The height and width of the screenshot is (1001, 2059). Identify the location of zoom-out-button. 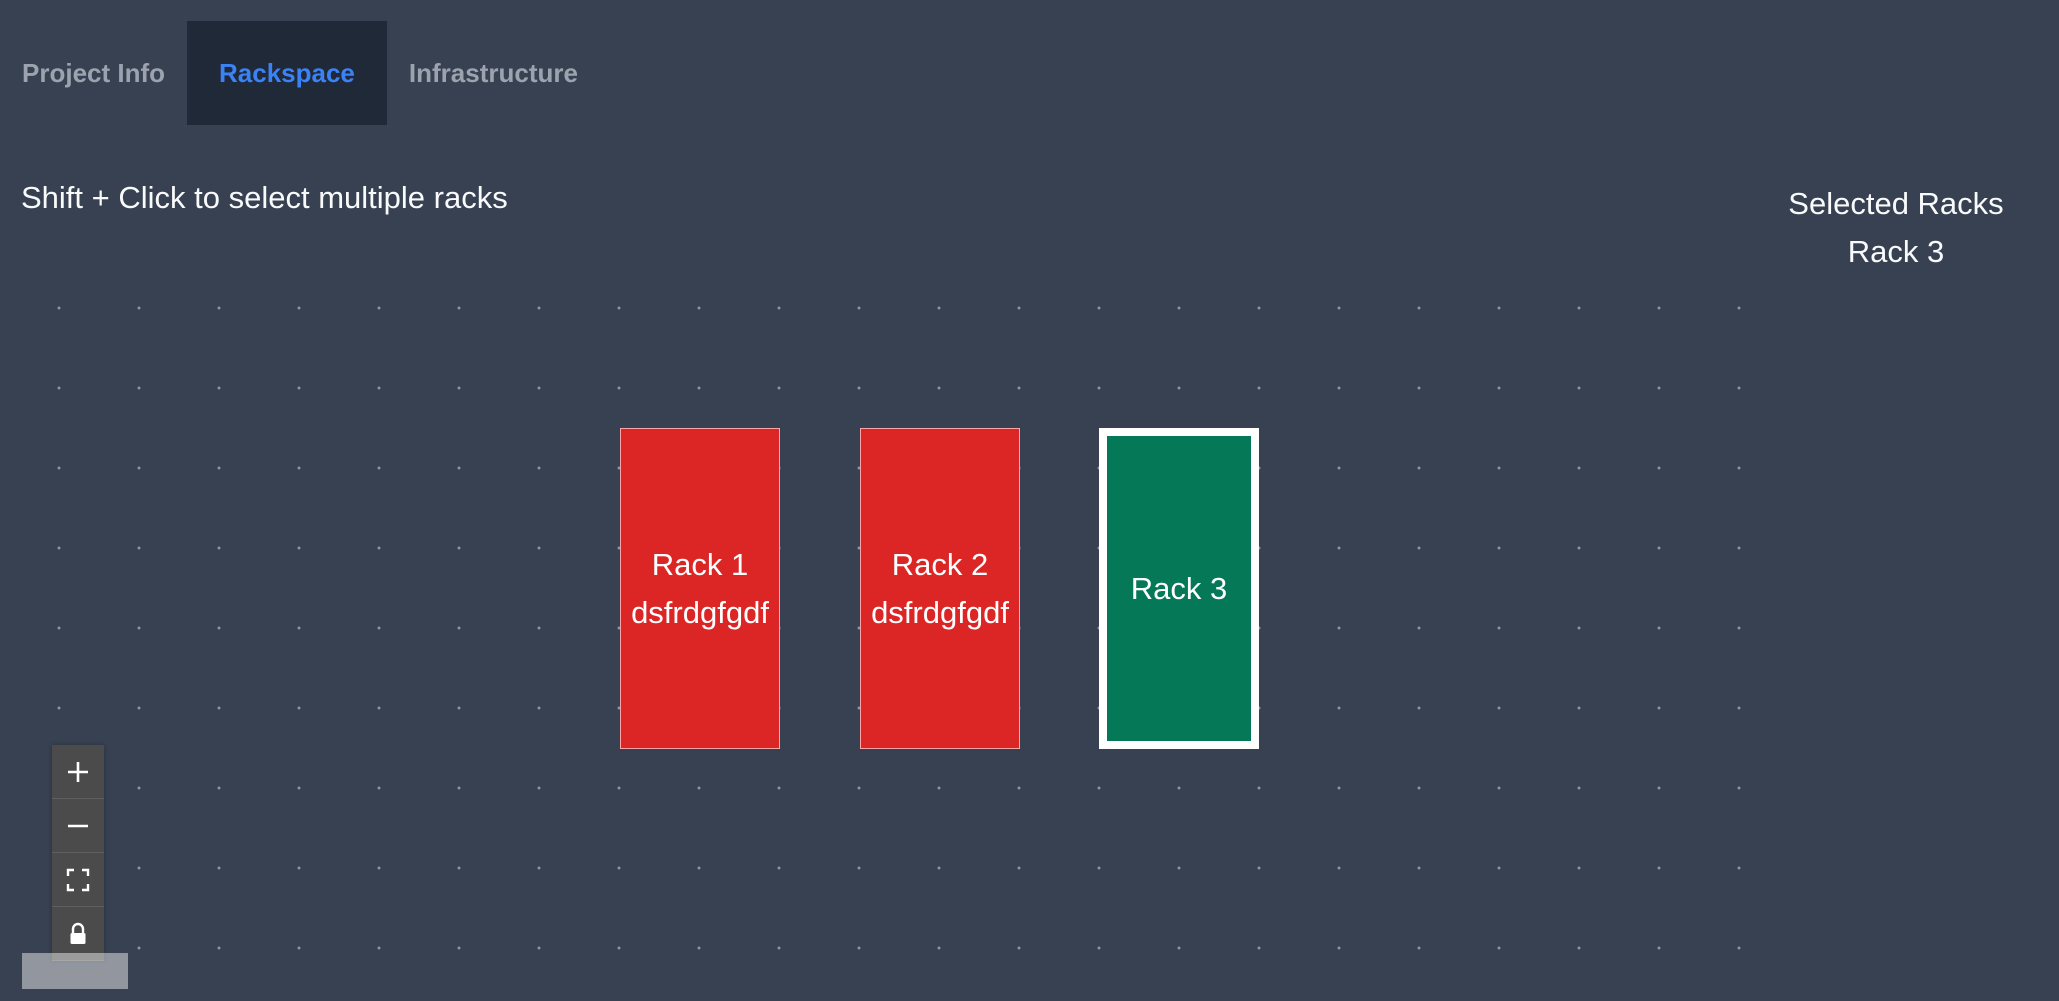
(78, 826).